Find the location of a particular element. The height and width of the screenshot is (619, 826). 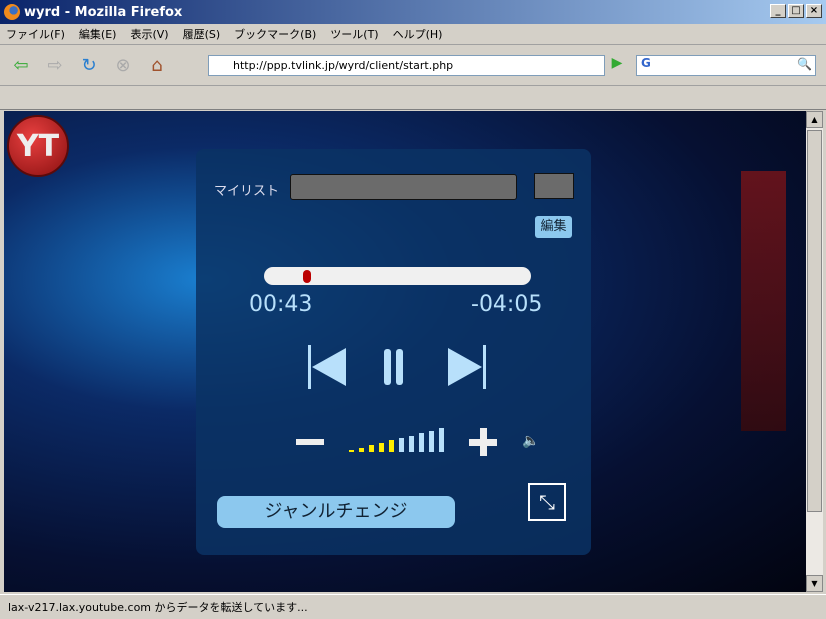

previous-icon is located at coordinates (328, 367).